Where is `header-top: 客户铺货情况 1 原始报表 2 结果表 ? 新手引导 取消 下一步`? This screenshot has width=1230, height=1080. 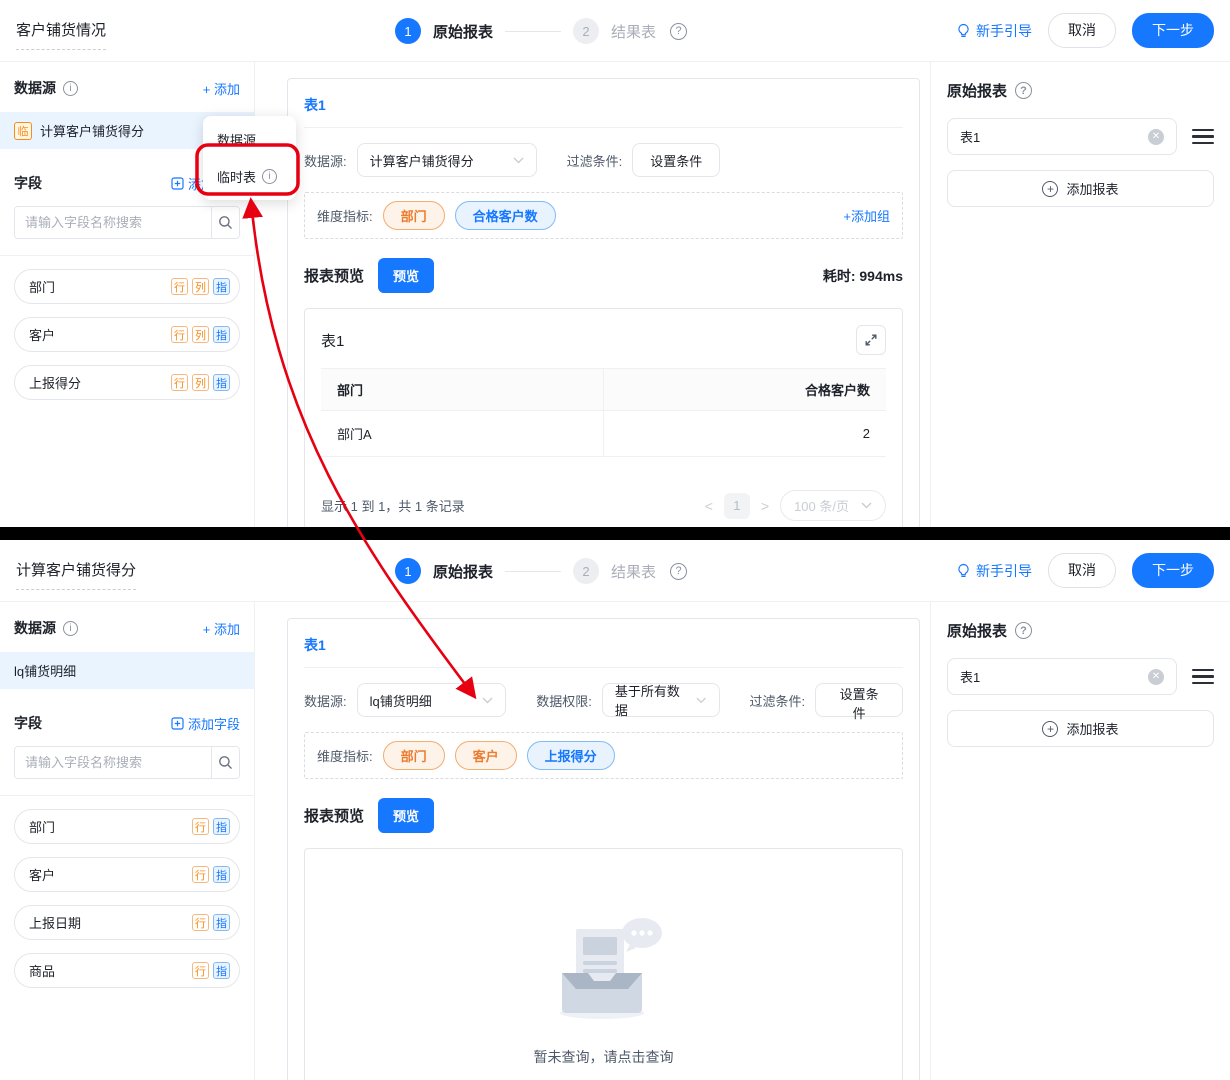 header-top: 客户铺货情况 1 原始报表 2 结果表 ? 新手引导 取消 下一步 is located at coordinates (615, 31).